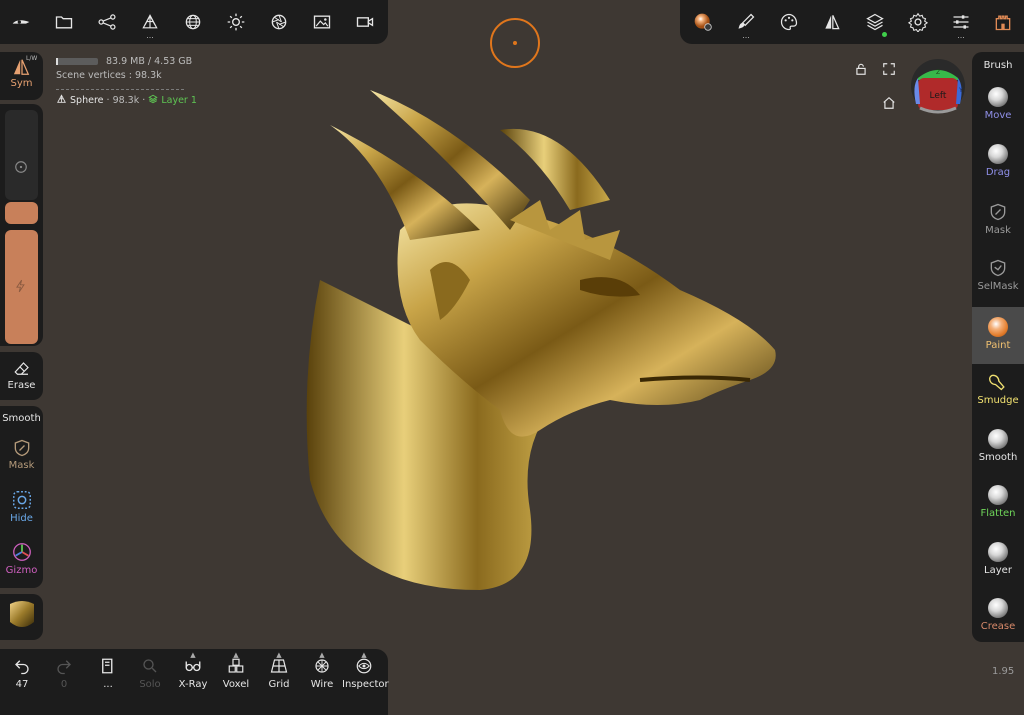 The height and width of the screenshot is (715, 1024). Describe the element at coordinates (236, 670) in the screenshot. I see `voxel-button: ▲ Voxel` at that location.